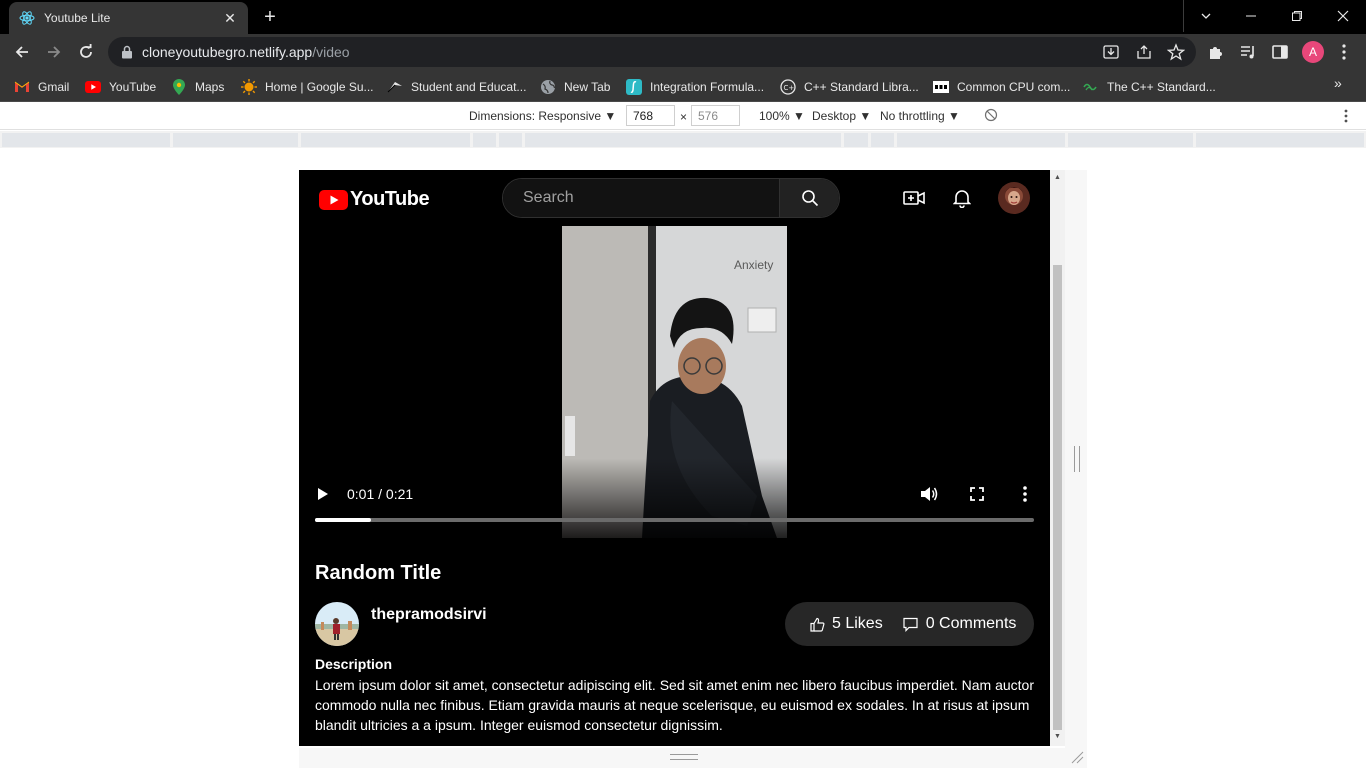 Image resolution: width=1366 pixels, height=769 pixels. I want to click on channel-avatar, so click(337, 624).